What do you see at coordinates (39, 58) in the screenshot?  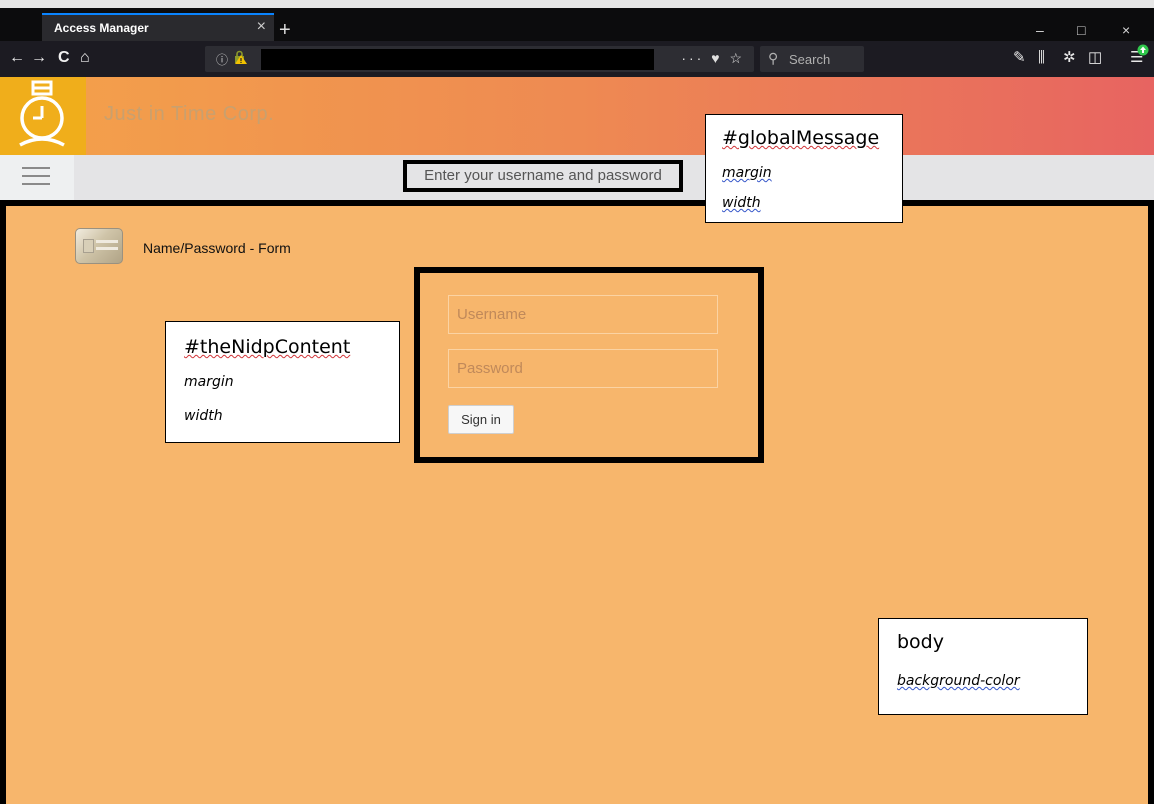 I see `forward-icon: →` at bounding box center [39, 58].